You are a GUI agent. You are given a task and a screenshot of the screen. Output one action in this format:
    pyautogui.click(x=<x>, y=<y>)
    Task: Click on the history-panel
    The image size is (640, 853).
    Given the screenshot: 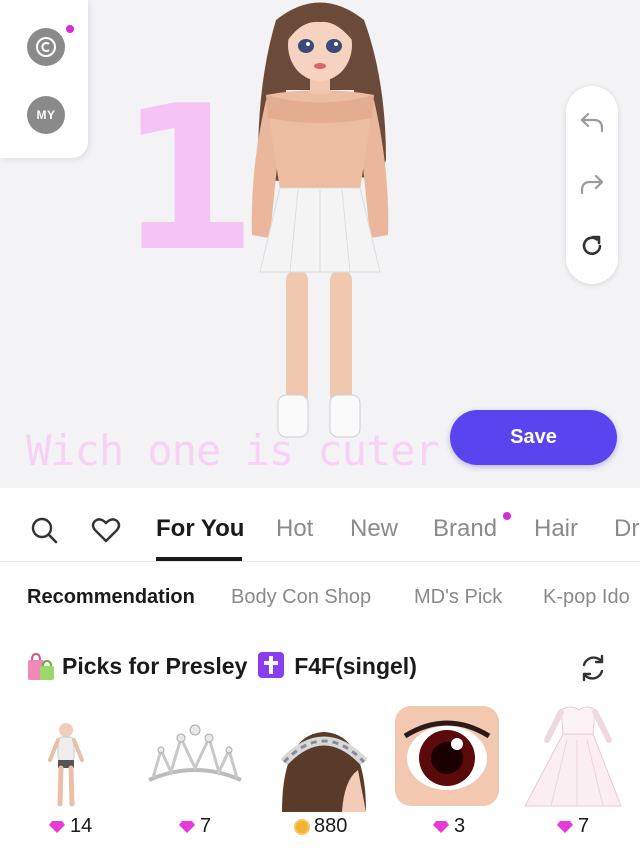 What is the action you would take?
    pyautogui.click(x=592, y=185)
    